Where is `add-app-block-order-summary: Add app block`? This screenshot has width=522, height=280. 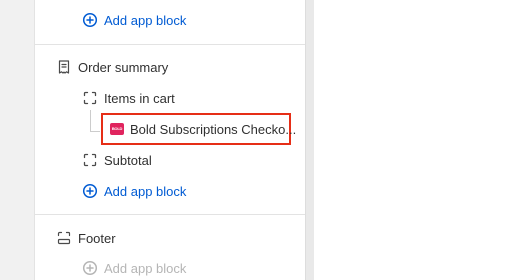 add-app-block-order-summary: Add app block is located at coordinates (134, 191).